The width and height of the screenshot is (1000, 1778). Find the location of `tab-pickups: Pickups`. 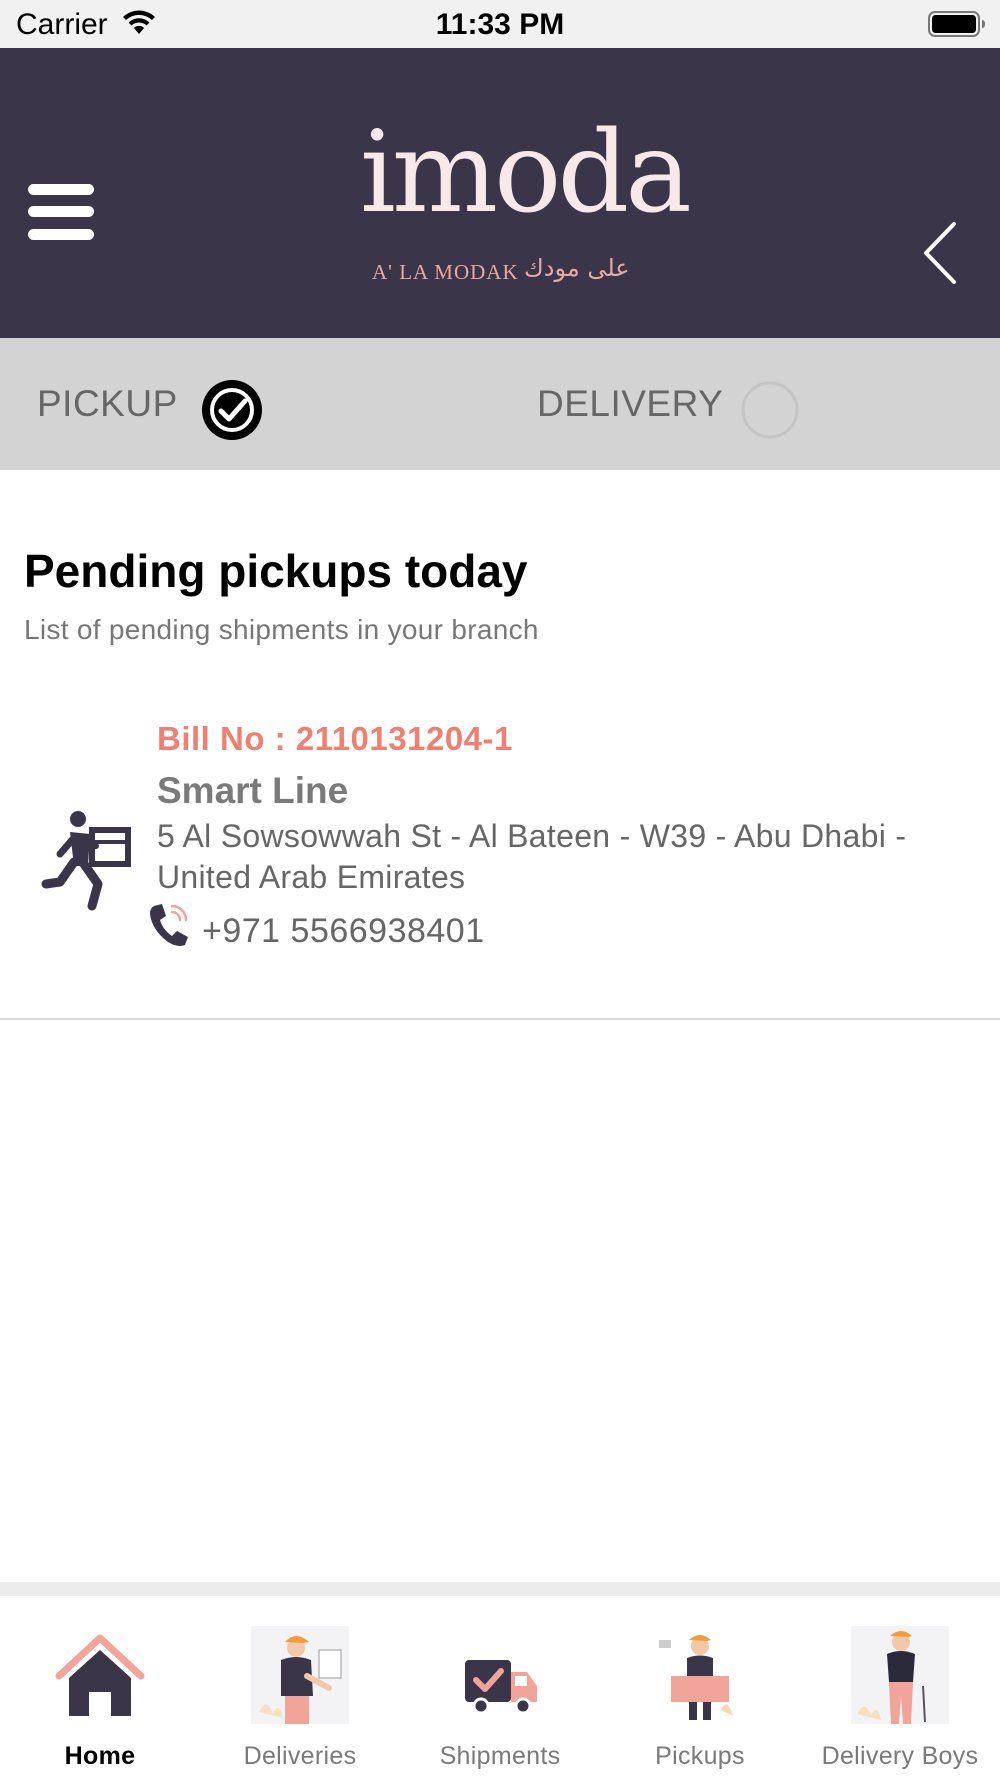

tab-pickups: Pickups is located at coordinates (700, 1687).